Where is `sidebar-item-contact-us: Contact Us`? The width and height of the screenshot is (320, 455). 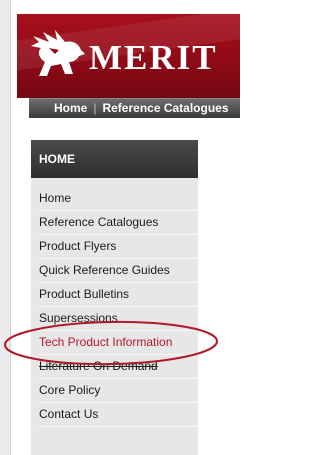
sidebar-item-contact-us: Contact Us is located at coordinates (118, 415).